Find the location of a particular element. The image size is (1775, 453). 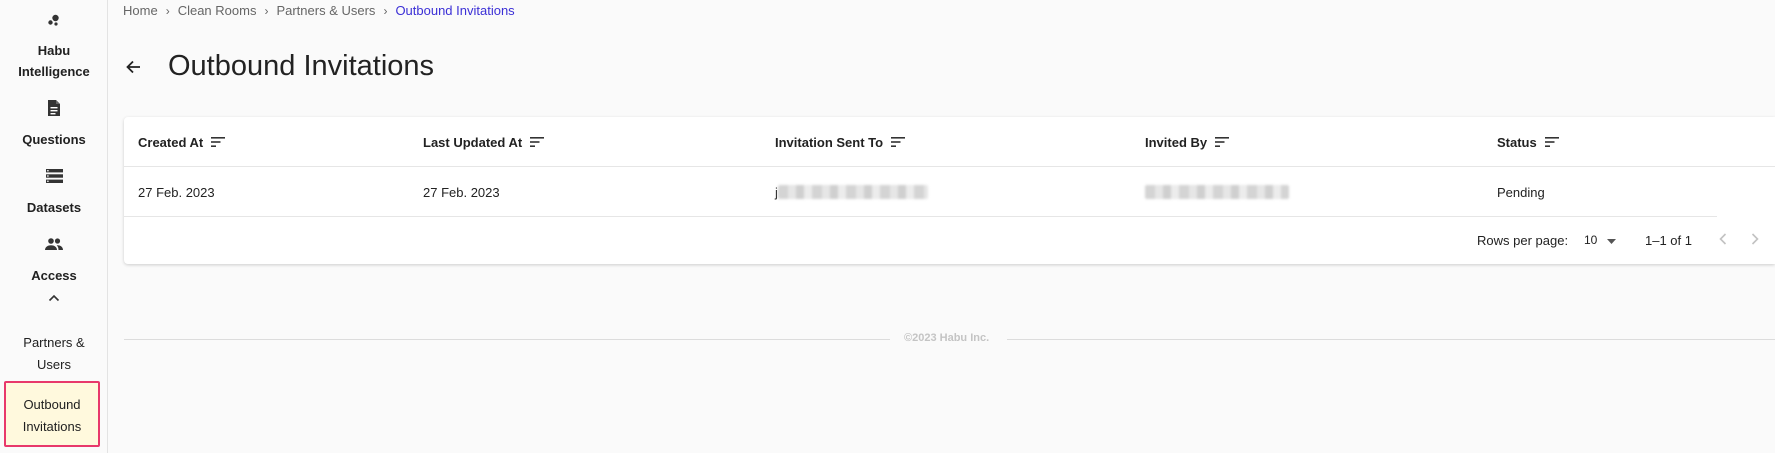

sidebar-item-label: Questions is located at coordinates (54, 139).